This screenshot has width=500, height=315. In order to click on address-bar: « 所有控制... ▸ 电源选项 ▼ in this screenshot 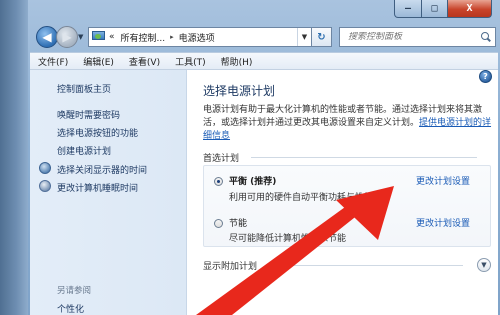, I will do `click(200, 37)`.